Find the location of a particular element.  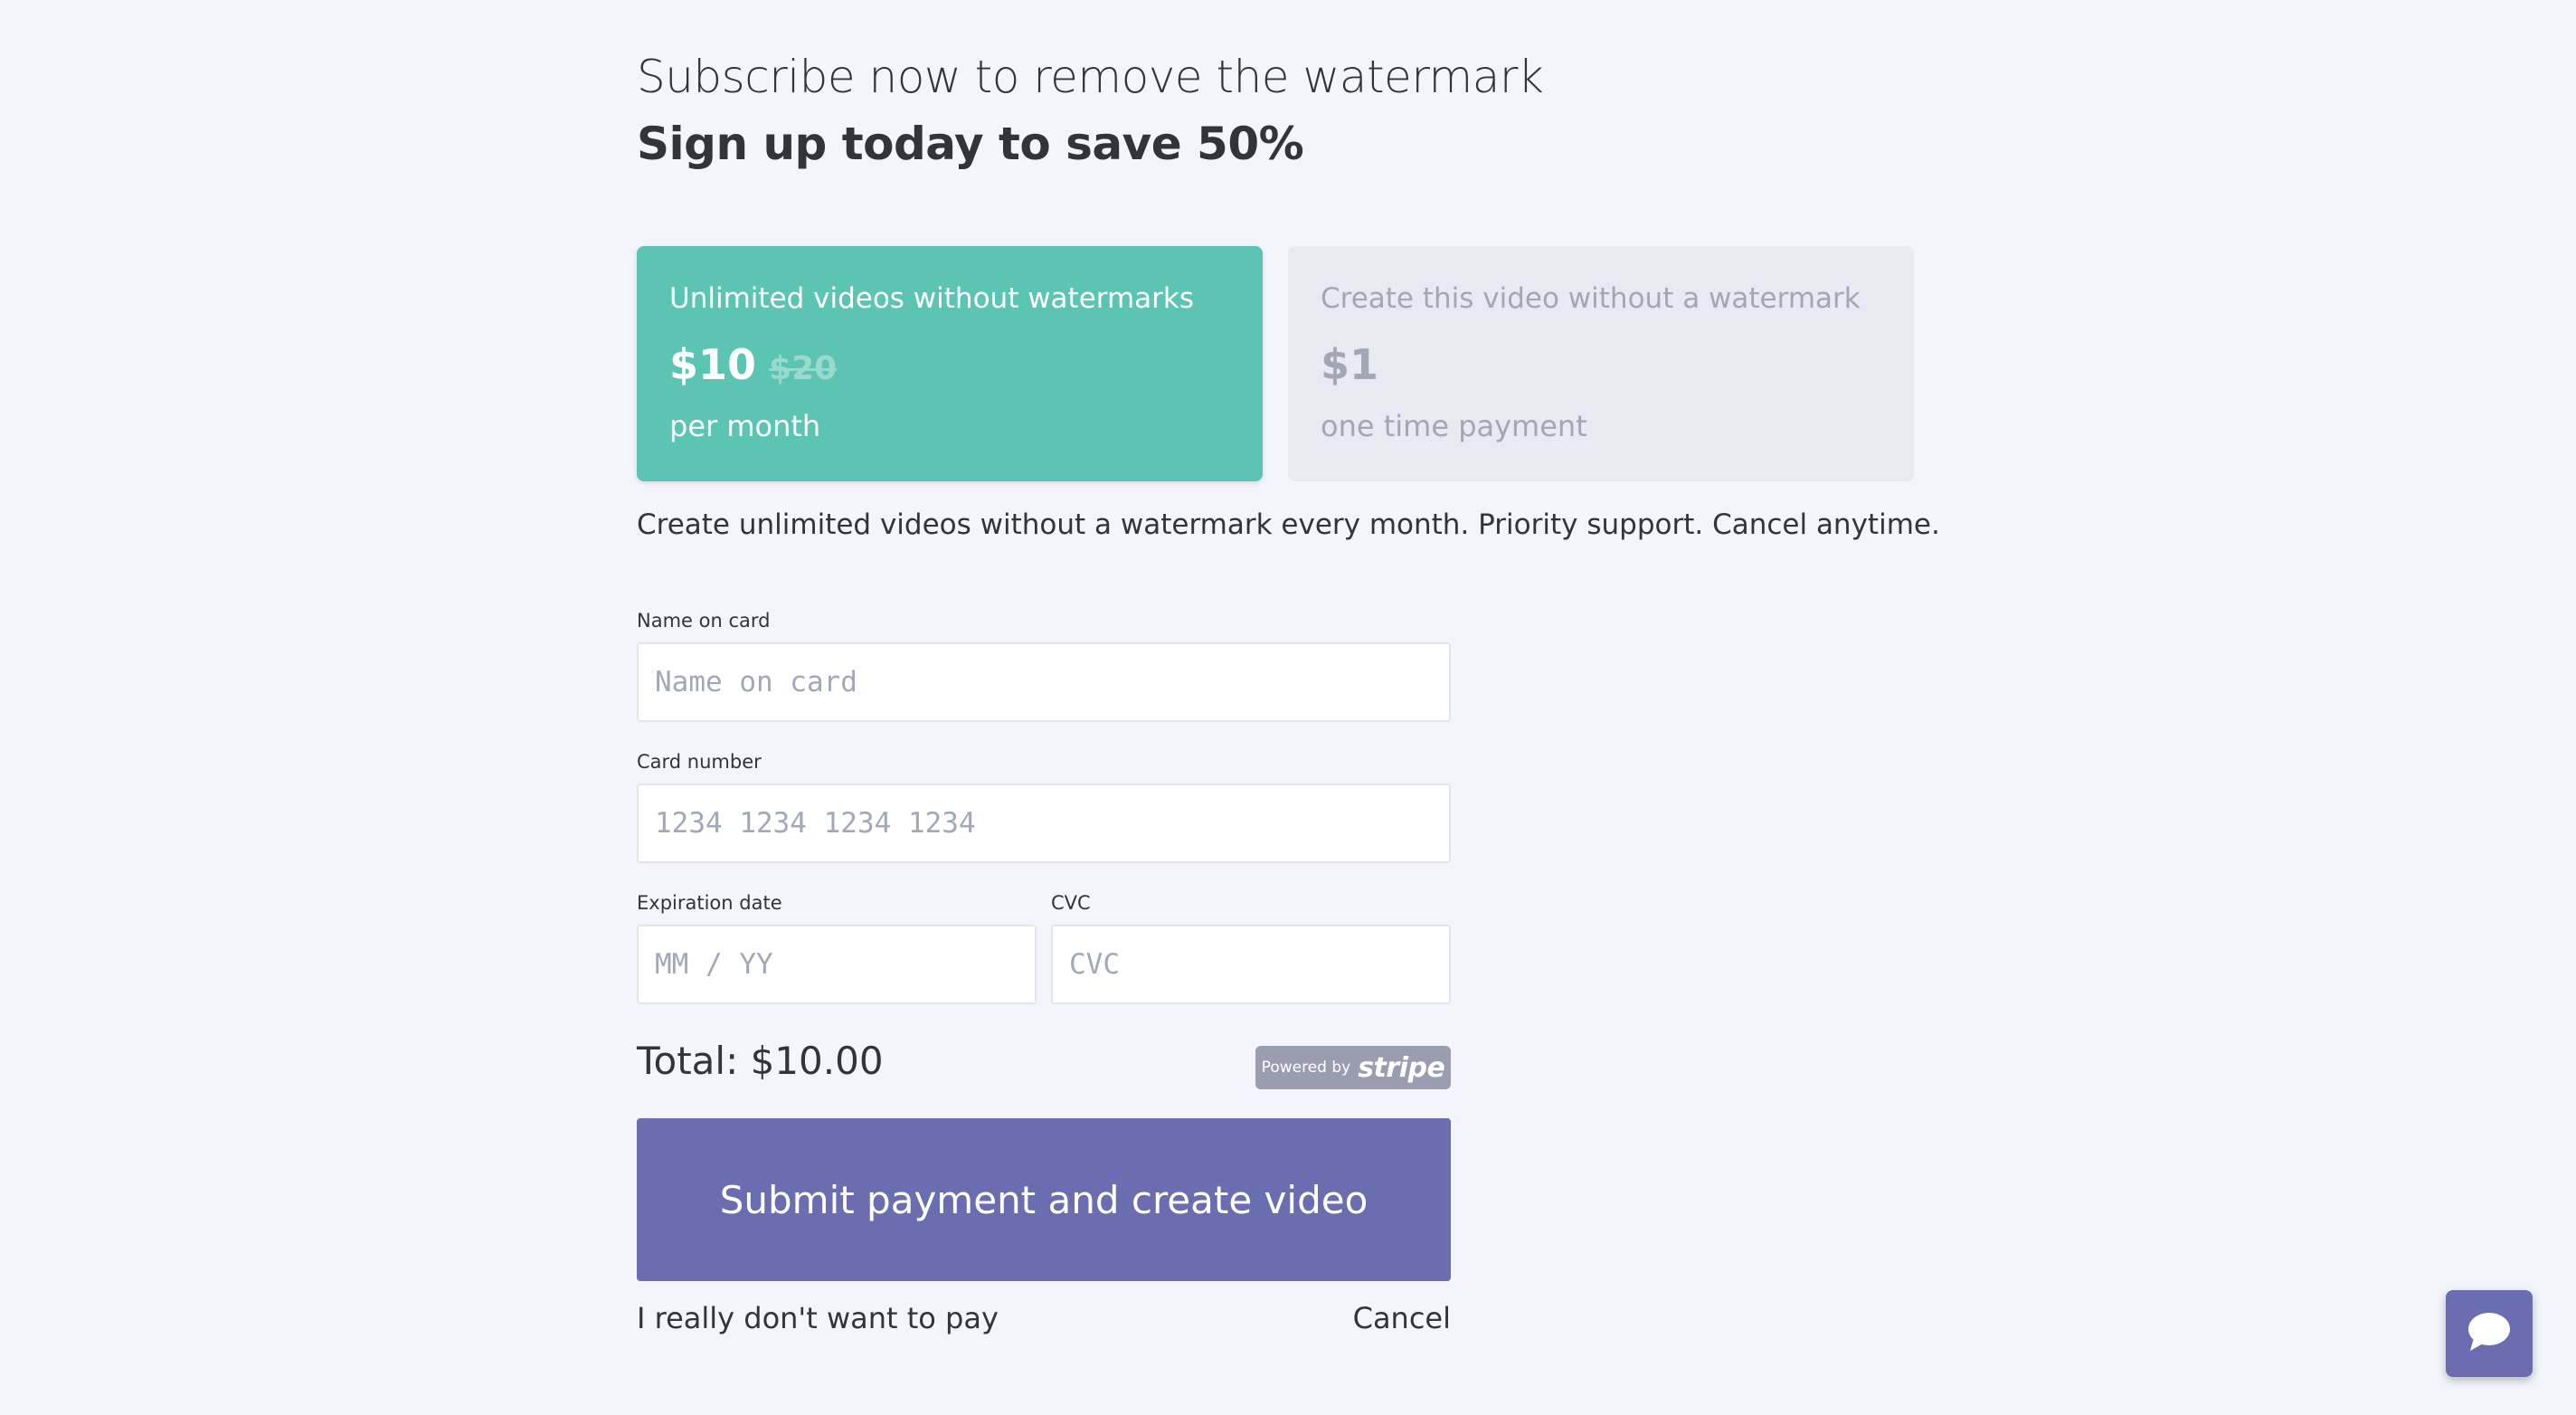

plan-title: Unlimited videos without watermarks is located at coordinates (932, 298).